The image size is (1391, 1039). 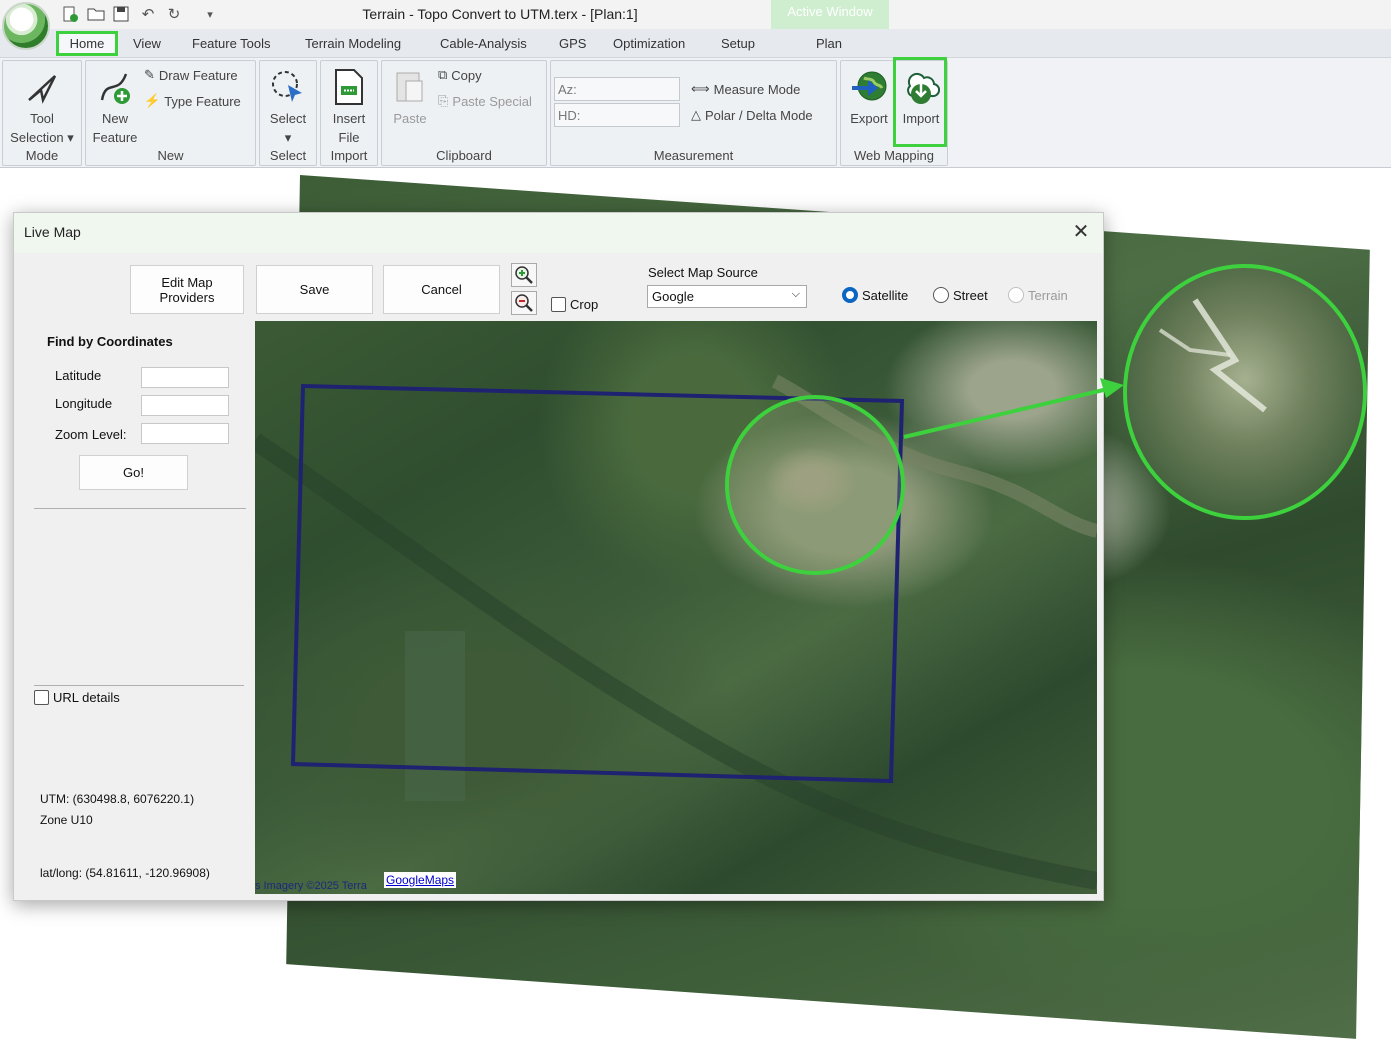 What do you see at coordinates (288, 155) in the screenshot?
I see `group-label-select: Select` at bounding box center [288, 155].